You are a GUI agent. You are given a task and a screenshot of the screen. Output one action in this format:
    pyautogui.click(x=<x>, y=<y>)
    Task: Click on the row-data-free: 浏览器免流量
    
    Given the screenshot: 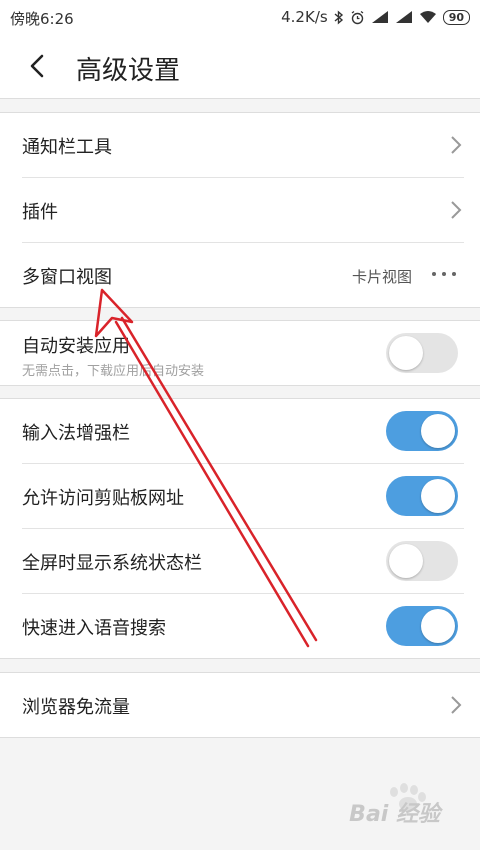 What is the action you would take?
    pyautogui.click(x=243, y=705)
    